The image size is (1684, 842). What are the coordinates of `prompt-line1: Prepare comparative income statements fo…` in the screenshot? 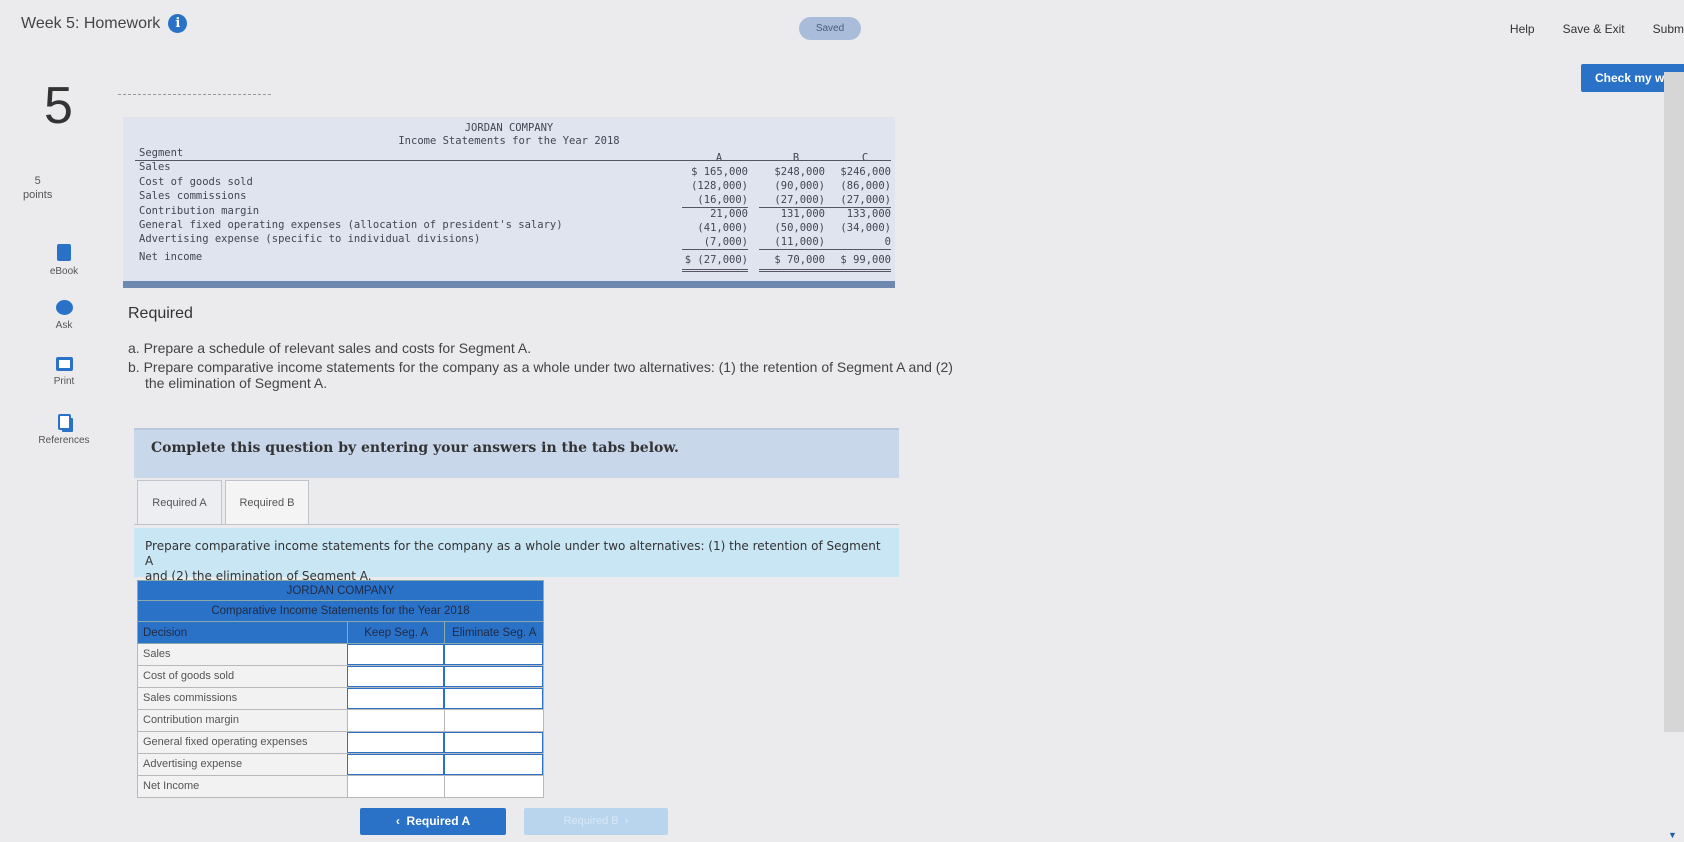 It's located at (513, 553).